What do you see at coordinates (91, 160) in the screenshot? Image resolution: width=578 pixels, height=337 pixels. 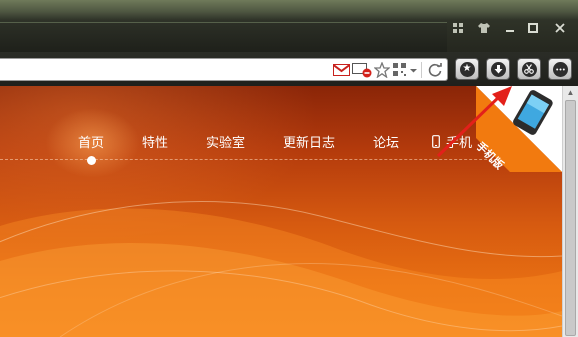 I see `nav-active-indicator` at bounding box center [91, 160].